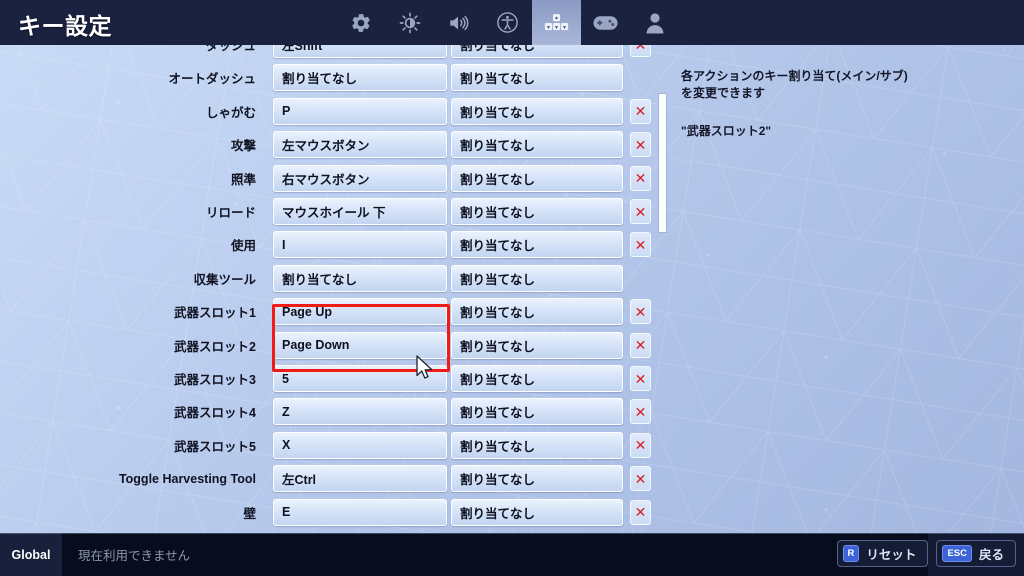  I want to click on reset-button: R リセット, so click(882, 553).